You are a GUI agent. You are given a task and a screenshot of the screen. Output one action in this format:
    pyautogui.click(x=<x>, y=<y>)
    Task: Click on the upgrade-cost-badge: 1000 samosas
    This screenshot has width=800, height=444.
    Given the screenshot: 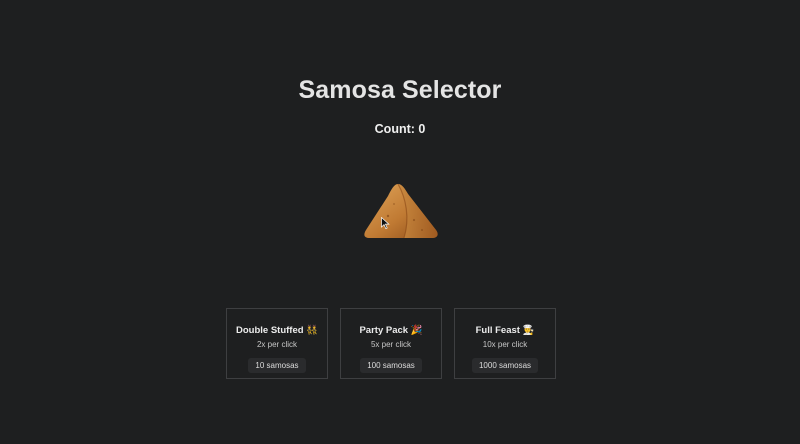 What is the action you would take?
    pyautogui.click(x=505, y=365)
    